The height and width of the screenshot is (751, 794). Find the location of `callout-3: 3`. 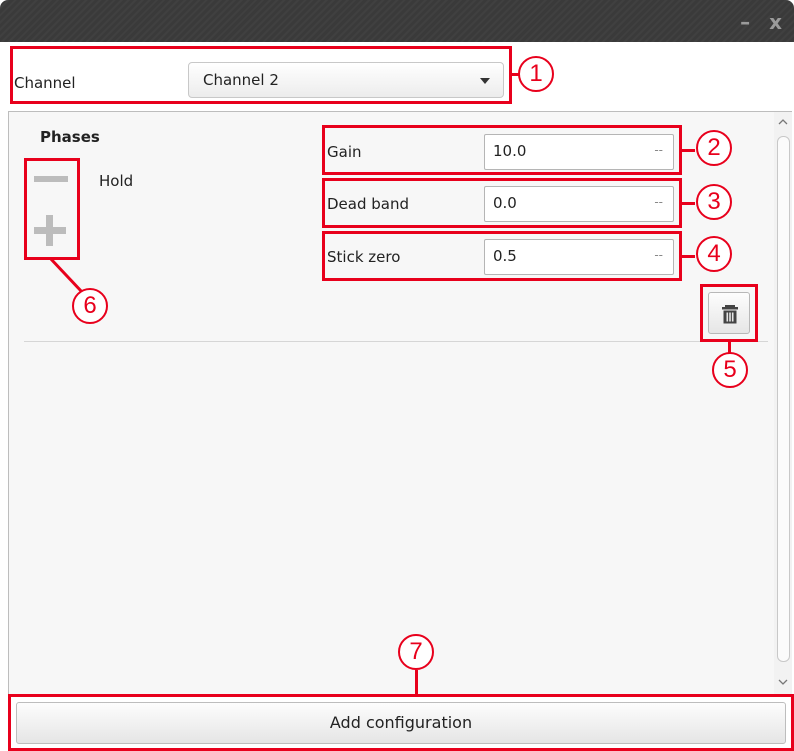

callout-3: 3 is located at coordinates (714, 202).